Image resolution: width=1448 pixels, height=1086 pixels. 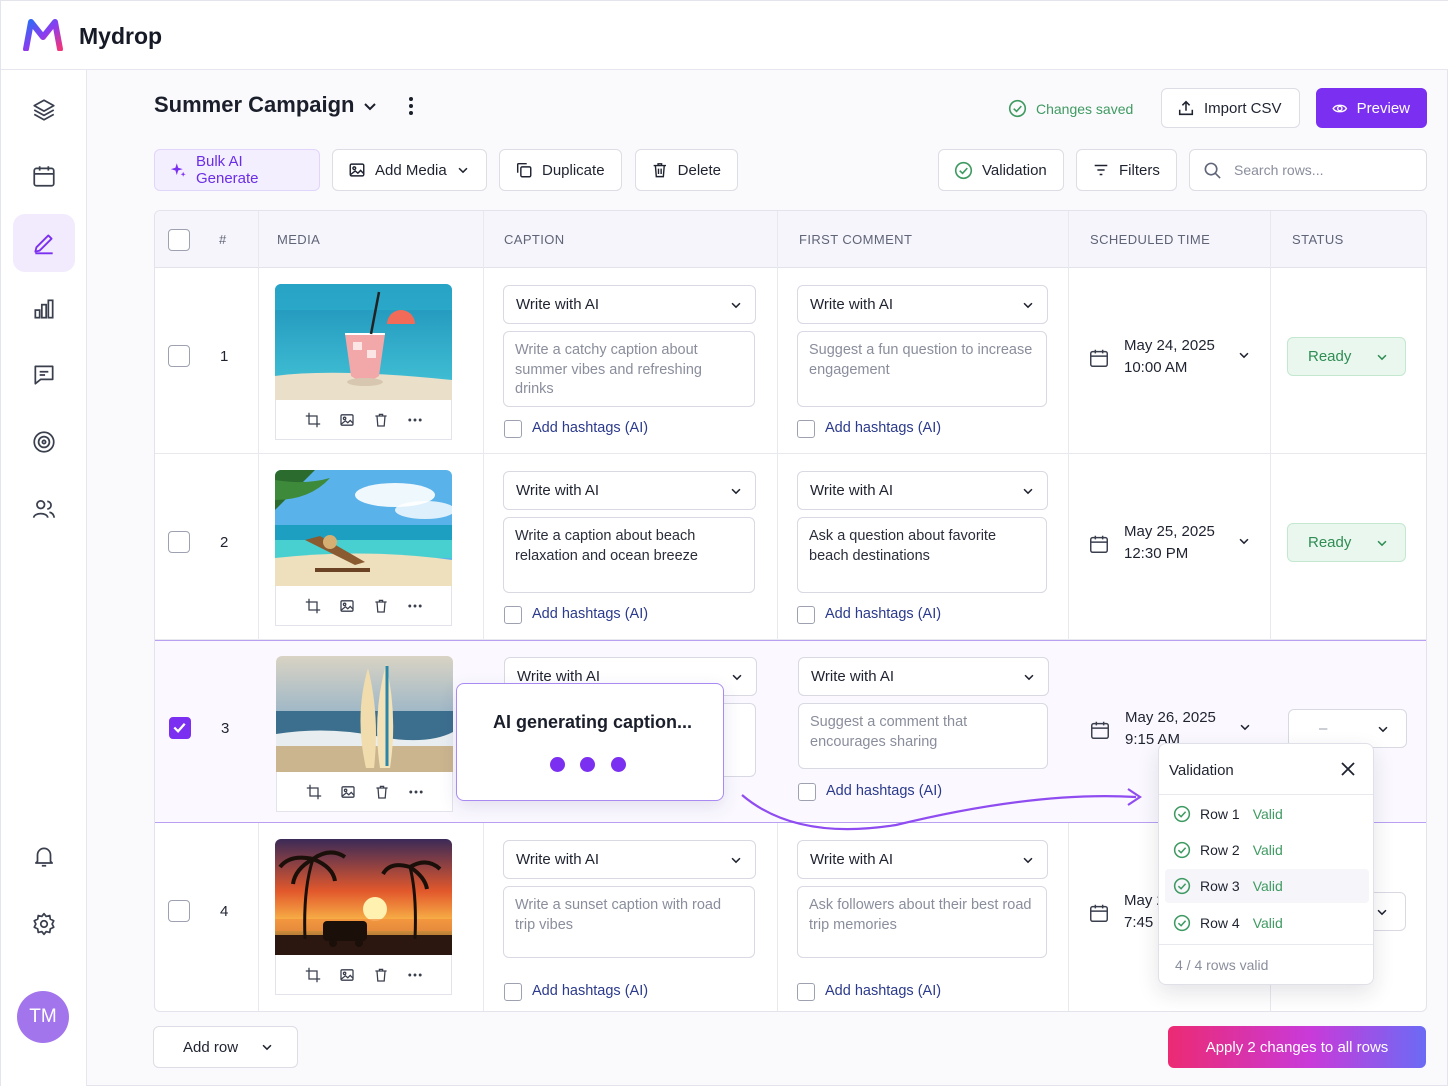 I want to click on scheduled-time: May 25, 2025 12:30 PM, so click(x=1169, y=543).